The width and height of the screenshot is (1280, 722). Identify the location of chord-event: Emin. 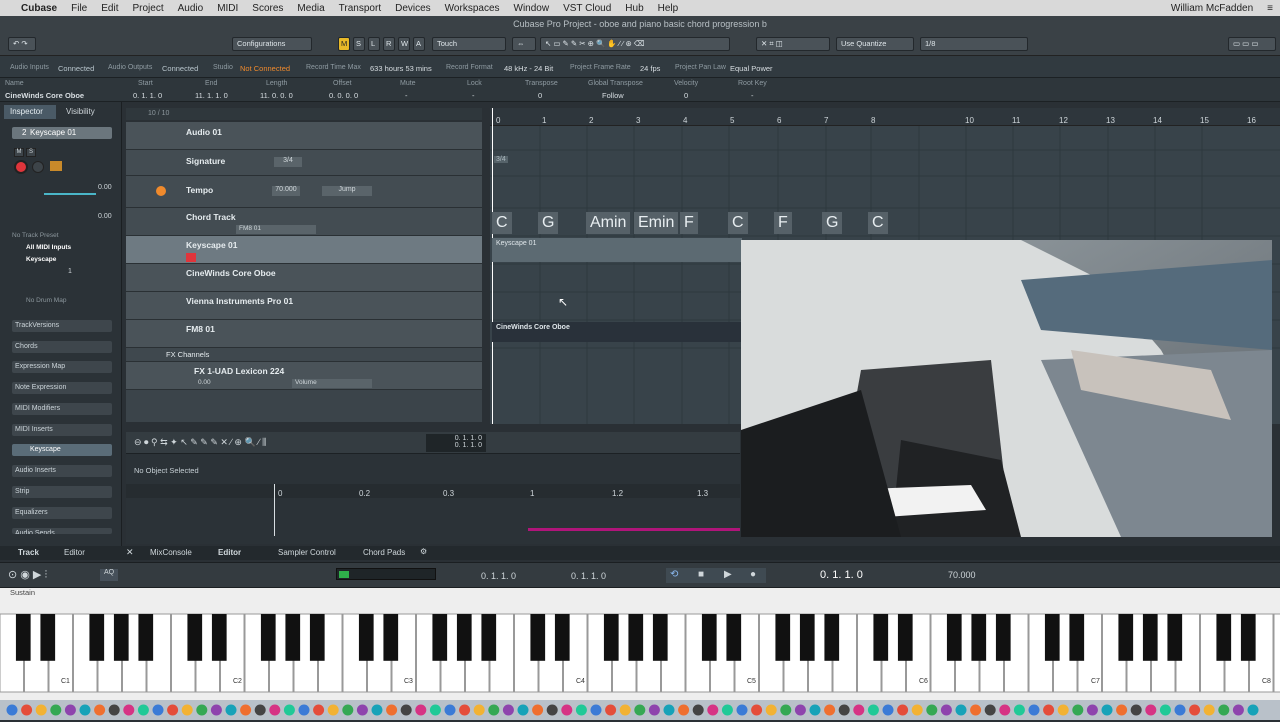
(656, 223).